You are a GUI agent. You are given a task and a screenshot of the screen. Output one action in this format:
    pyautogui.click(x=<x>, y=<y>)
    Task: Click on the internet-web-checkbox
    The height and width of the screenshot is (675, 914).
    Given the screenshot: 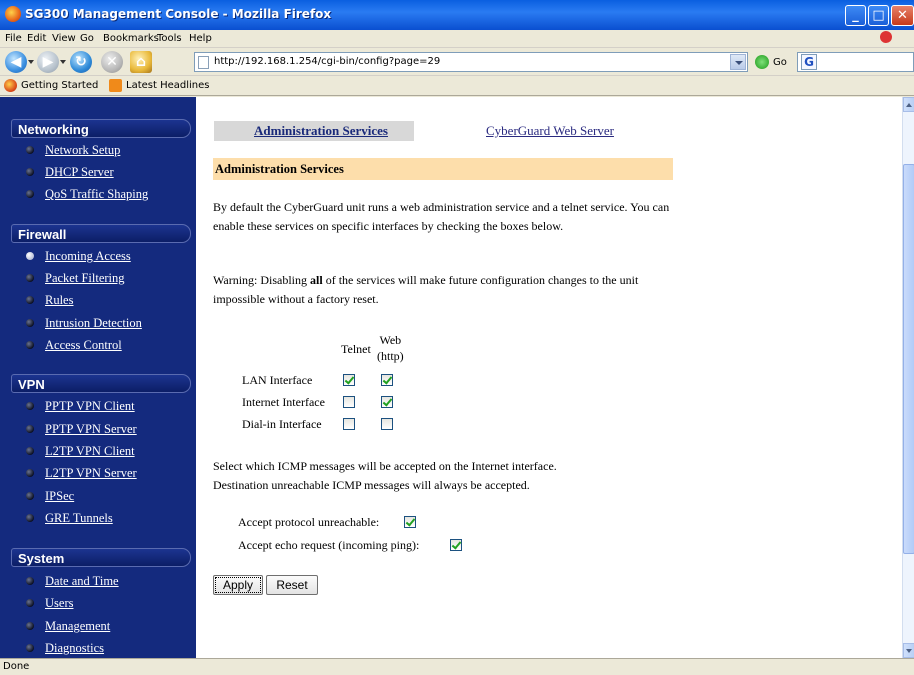 What is the action you would take?
    pyautogui.click(x=387, y=402)
    